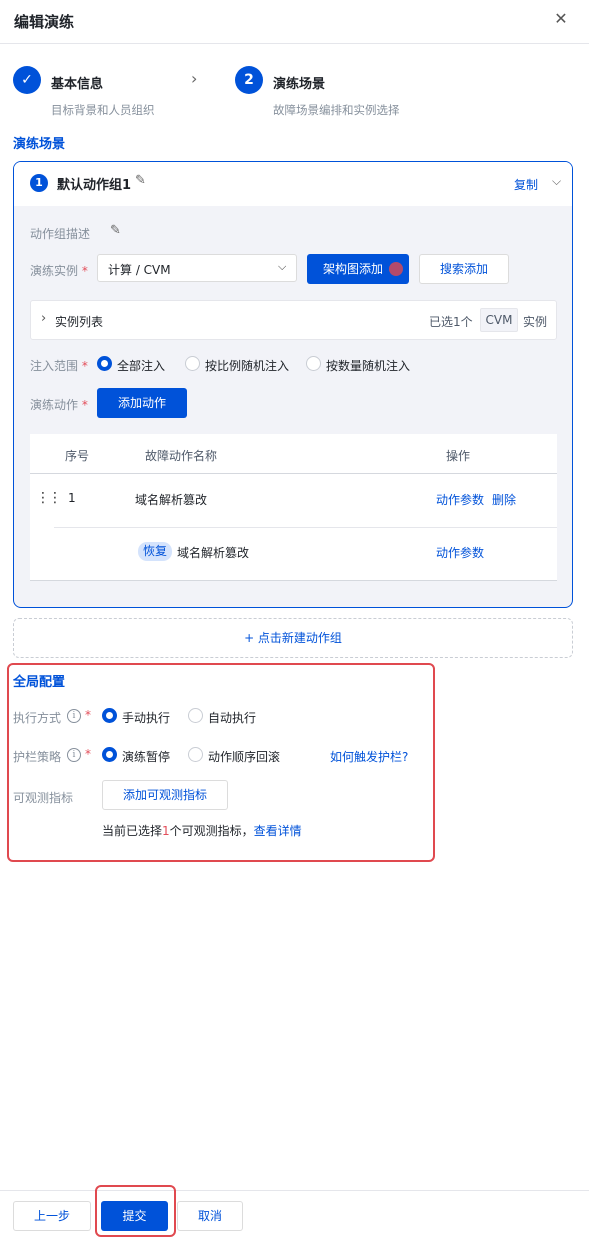  Describe the element at coordinates (77, 84) in the screenshot. I see `step-1-title: 基本信息` at that location.